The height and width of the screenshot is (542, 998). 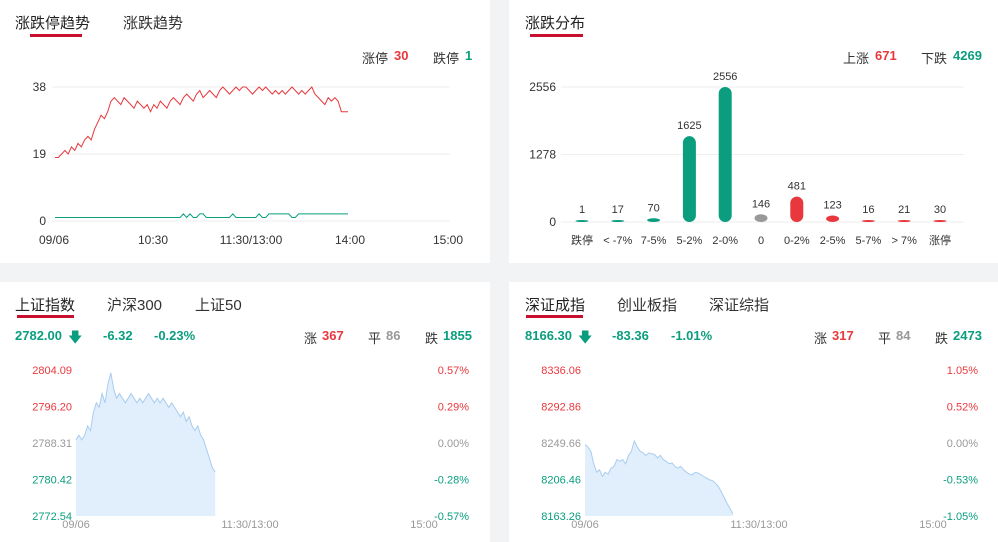 I want to click on y-tick-label-right: 0.57%, so click(x=453, y=371).